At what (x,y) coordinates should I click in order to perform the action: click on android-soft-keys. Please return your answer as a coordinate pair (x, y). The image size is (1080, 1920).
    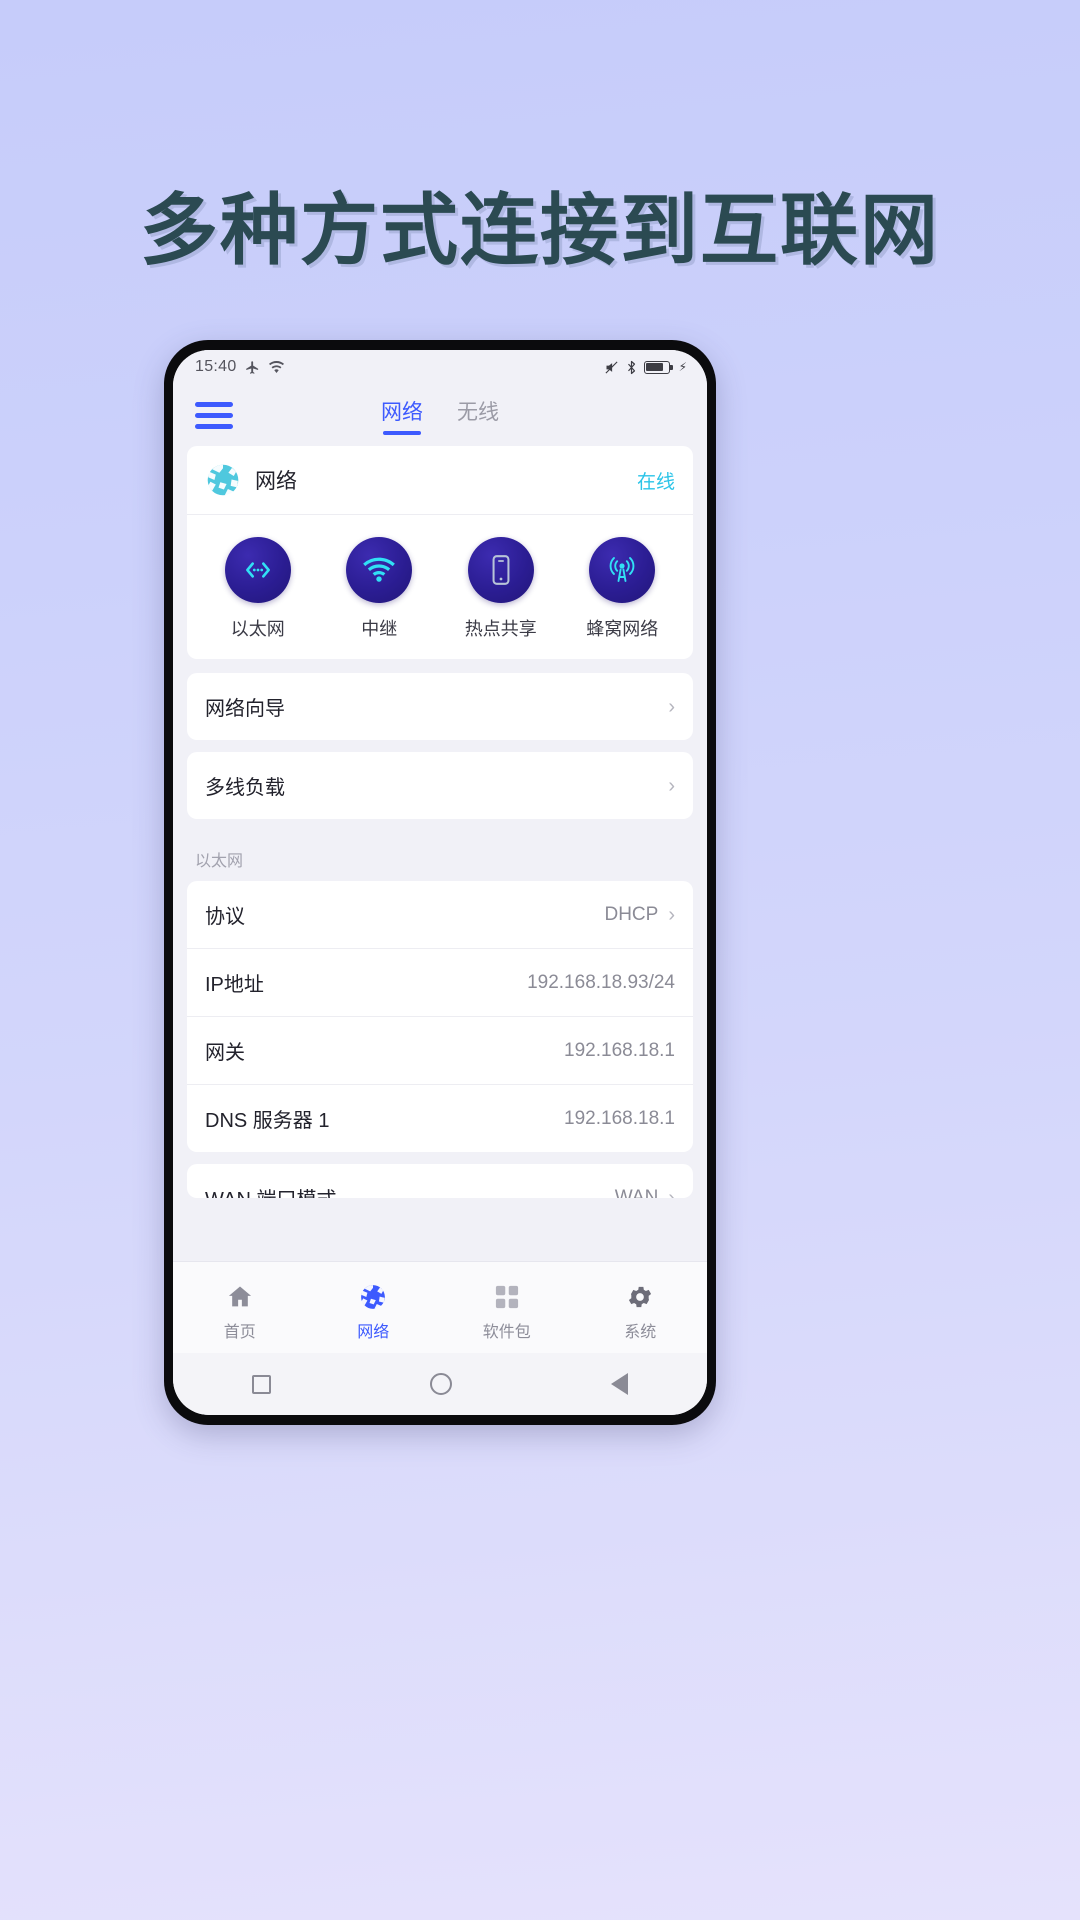
    Looking at the image, I should click on (440, 1384).